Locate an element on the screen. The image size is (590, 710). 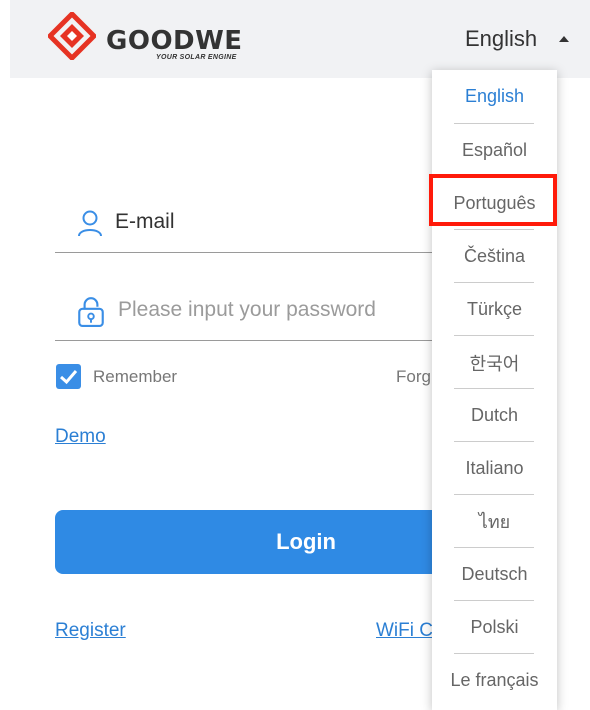
brand-name: GOODWE is located at coordinates (174, 41).